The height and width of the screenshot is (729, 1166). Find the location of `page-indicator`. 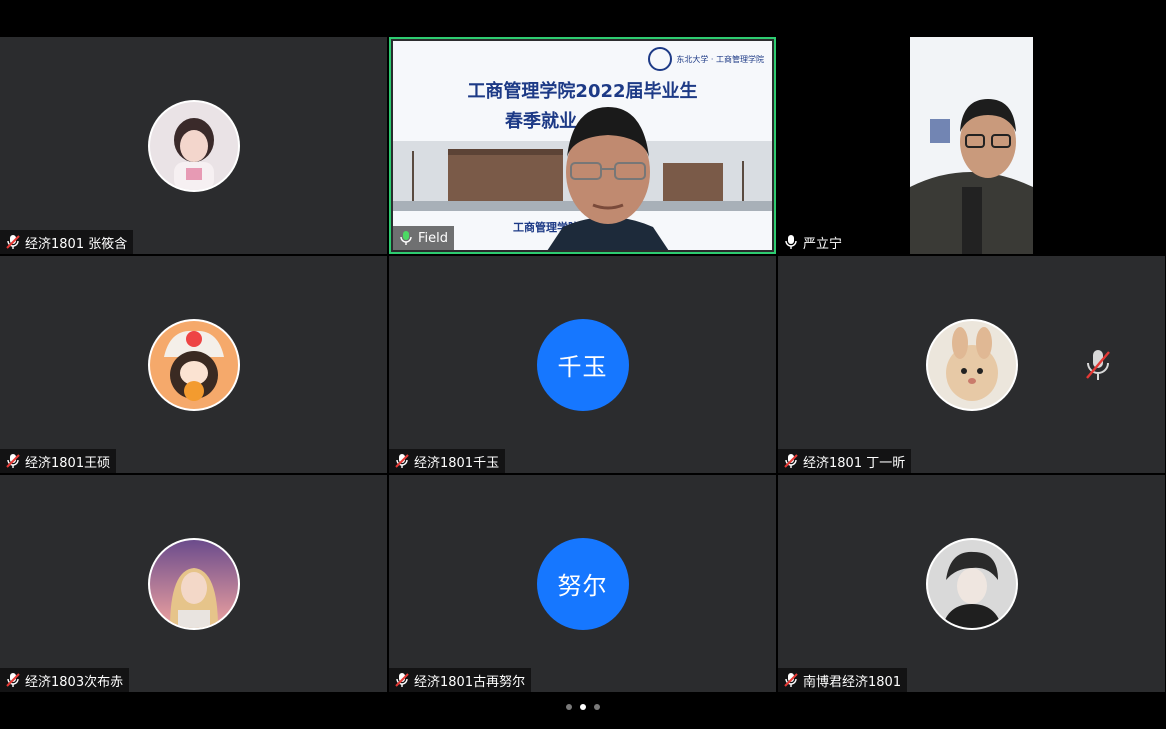

page-indicator is located at coordinates (583, 707).